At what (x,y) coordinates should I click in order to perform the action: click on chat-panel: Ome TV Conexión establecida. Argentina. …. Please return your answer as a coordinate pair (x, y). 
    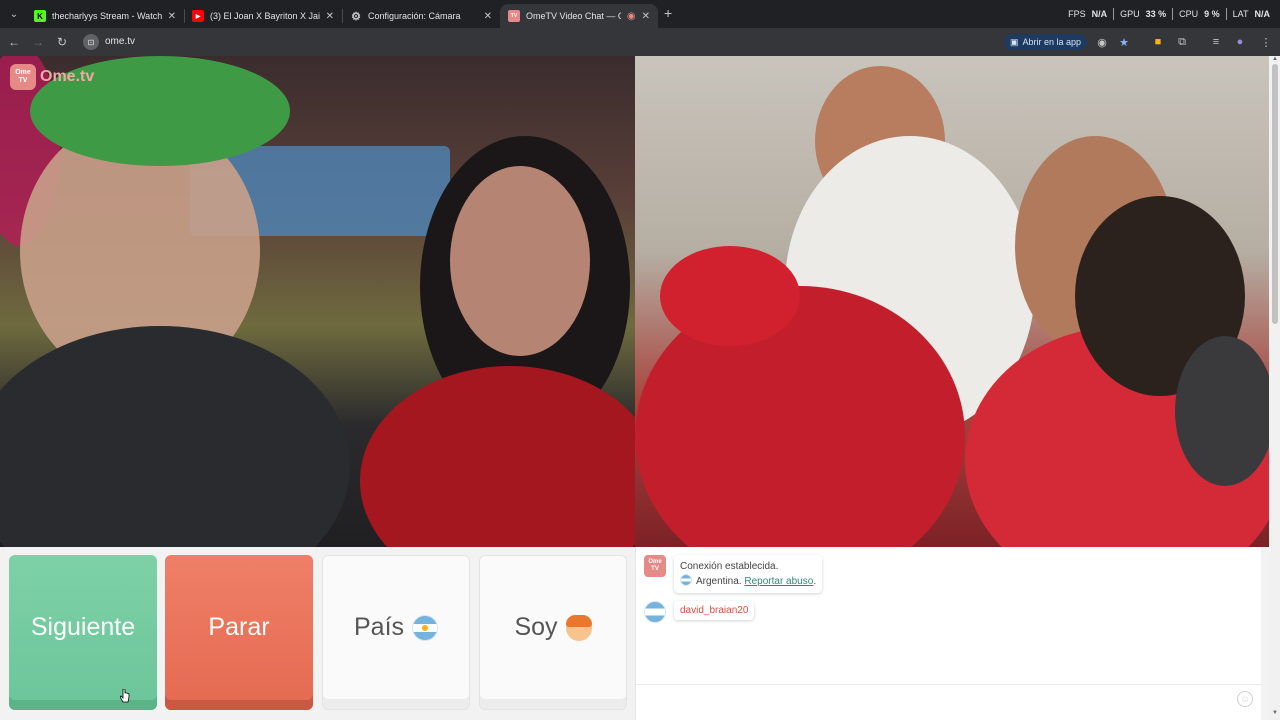
    Looking at the image, I should click on (948, 633).